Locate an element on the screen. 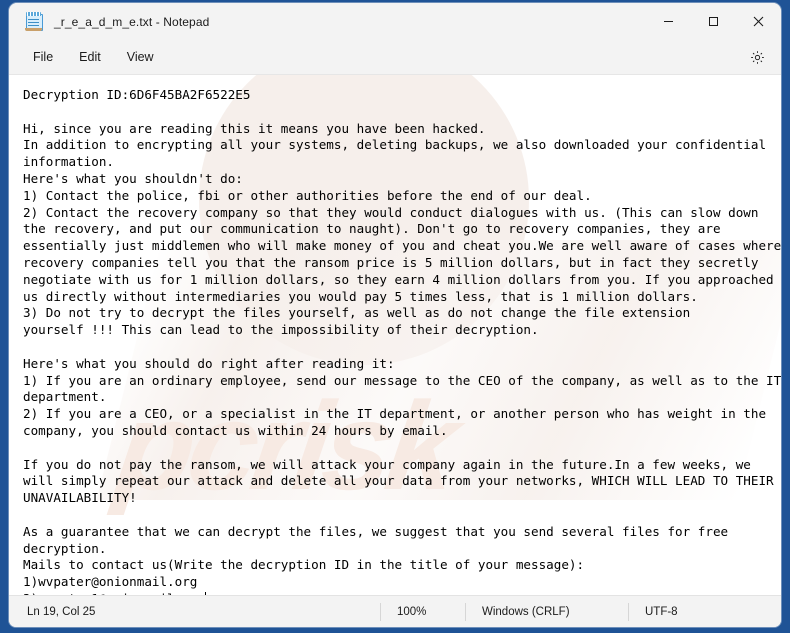 The height and width of the screenshot is (633, 790). window-title: _r_e_a_d_m_e.txt - Notepad is located at coordinates (132, 21).